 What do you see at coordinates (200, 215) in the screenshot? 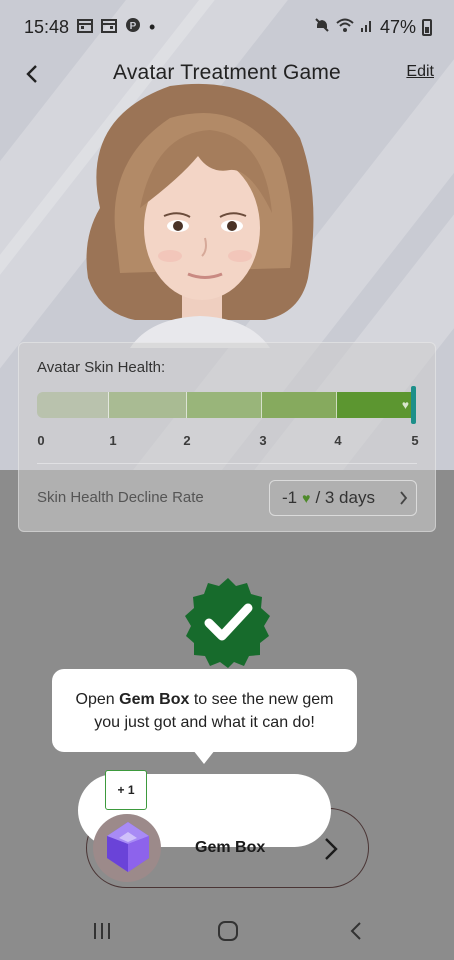
I see `avatar-image` at bounding box center [200, 215].